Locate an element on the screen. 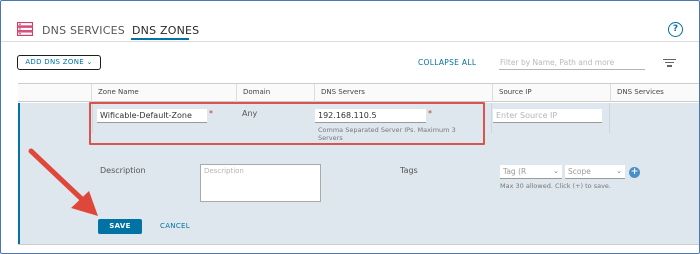  description-label: Description is located at coordinates (123, 170).